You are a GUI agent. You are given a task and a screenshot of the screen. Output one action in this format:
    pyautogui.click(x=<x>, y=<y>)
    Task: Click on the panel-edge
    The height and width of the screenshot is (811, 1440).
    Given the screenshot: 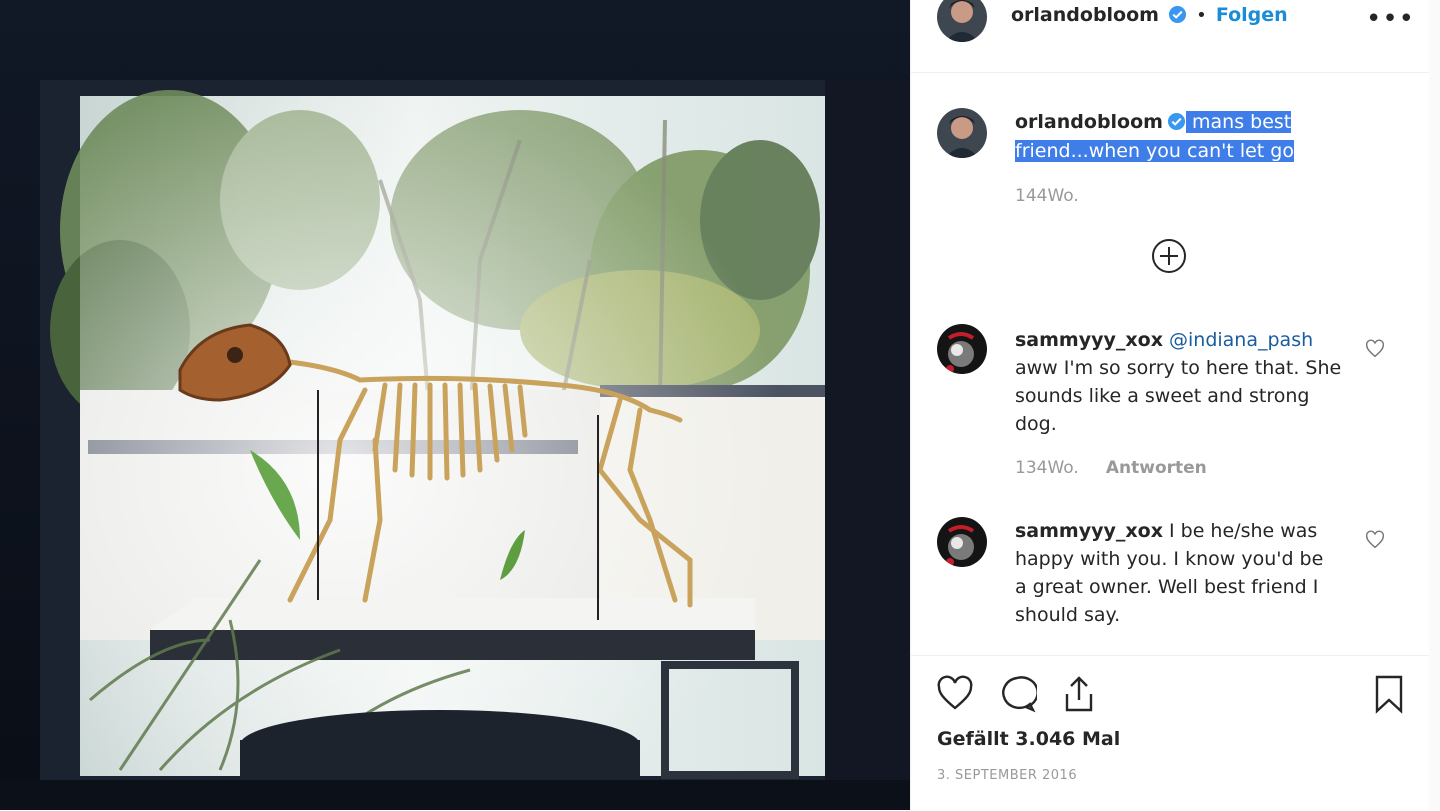 What is the action you would take?
    pyautogui.click(x=1434, y=405)
    